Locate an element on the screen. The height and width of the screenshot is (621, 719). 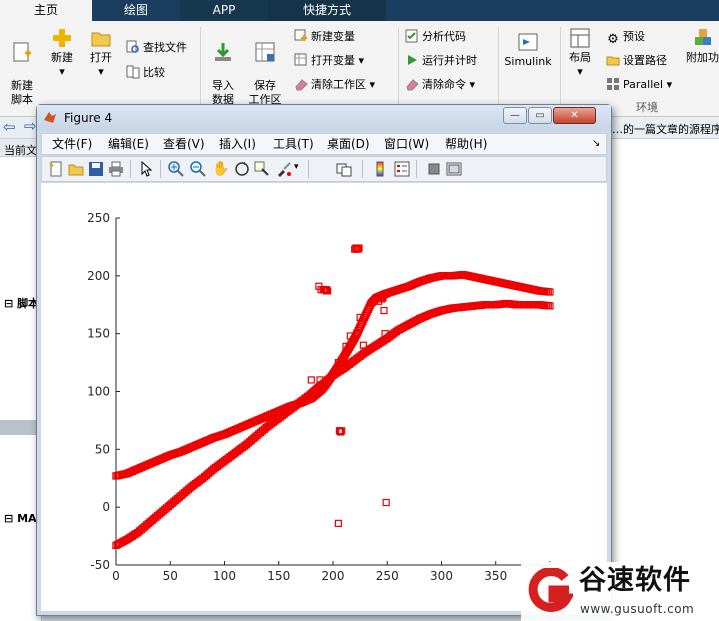
save-workspace-button: 保存 工作区 is located at coordinates (265, 67).